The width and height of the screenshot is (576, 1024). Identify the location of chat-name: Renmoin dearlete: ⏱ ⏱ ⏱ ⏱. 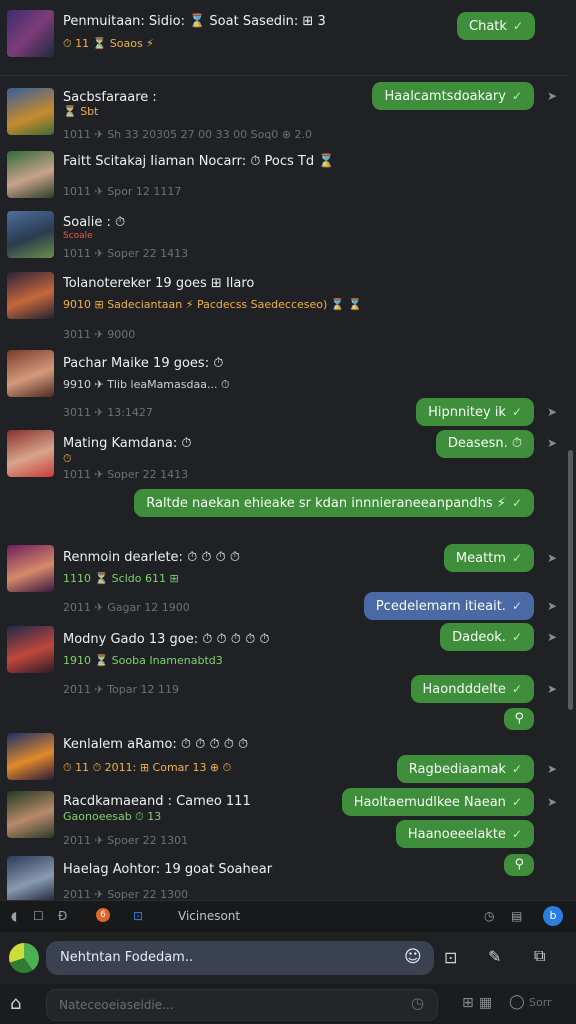
(152, 557).